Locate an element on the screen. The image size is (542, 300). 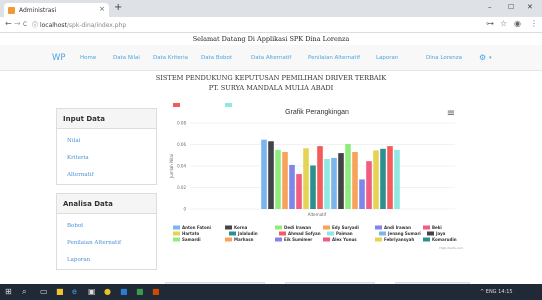
tab-favicon-icon is located at coordinates (11, 10).